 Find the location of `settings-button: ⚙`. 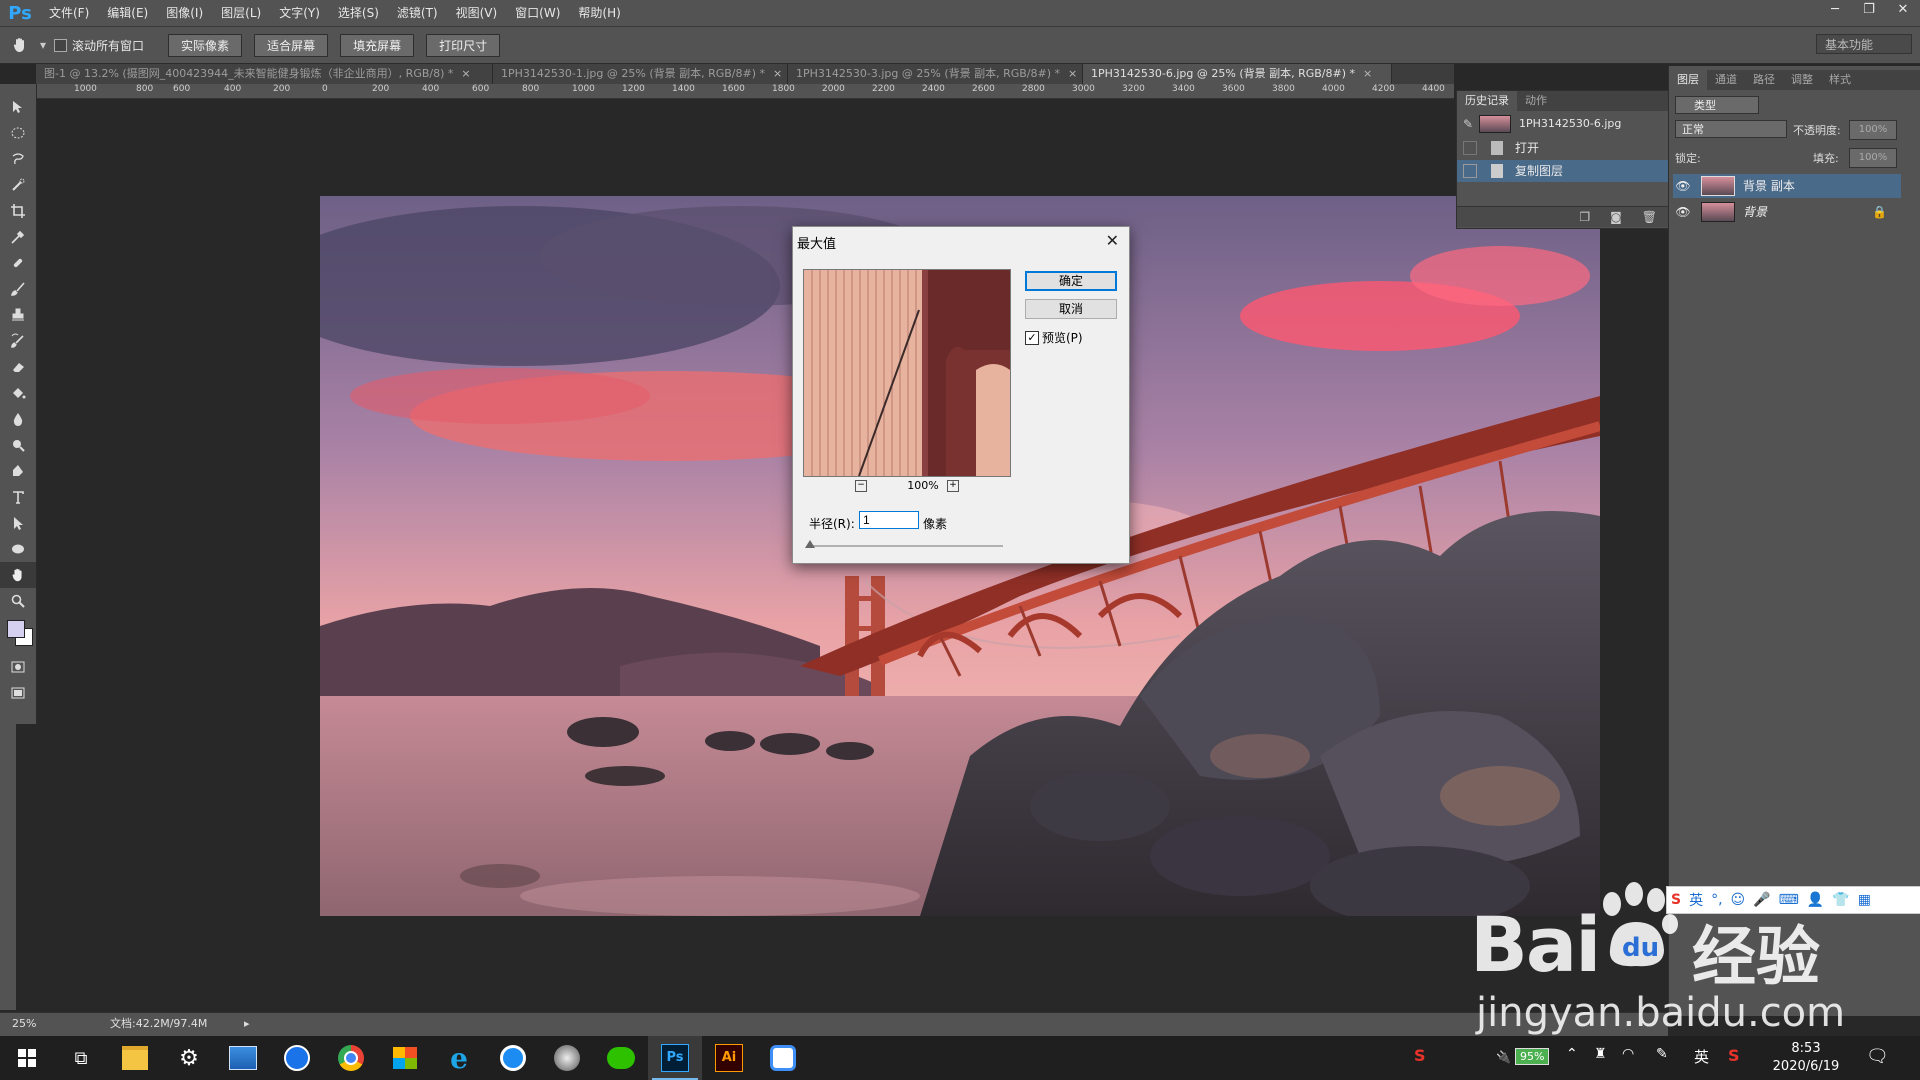

settings-button: ⚙ is located at coordinates (189, 1058).